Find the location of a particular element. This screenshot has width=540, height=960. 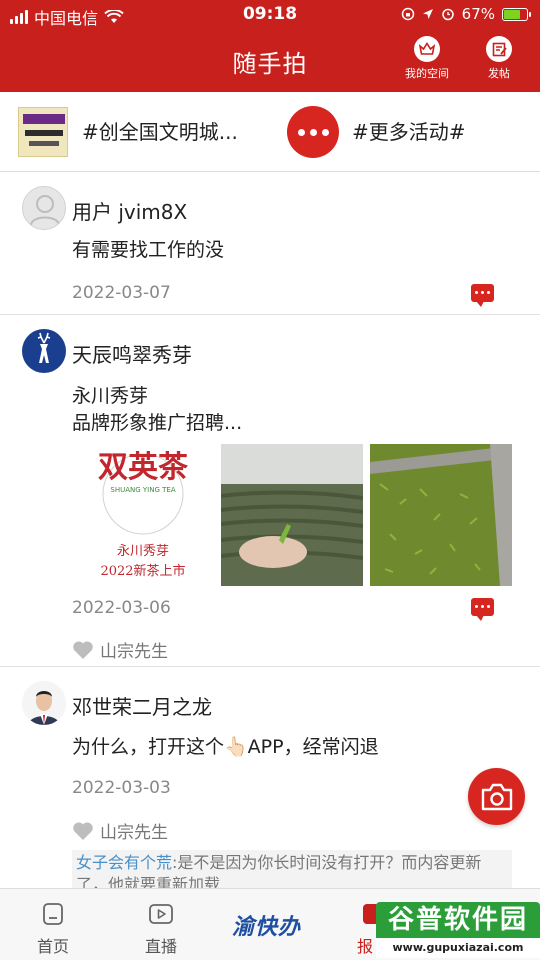

top-header: 中国电信 09:18 67% 随手拍 我的空间 发帖 is located at coordinates (270, 46).